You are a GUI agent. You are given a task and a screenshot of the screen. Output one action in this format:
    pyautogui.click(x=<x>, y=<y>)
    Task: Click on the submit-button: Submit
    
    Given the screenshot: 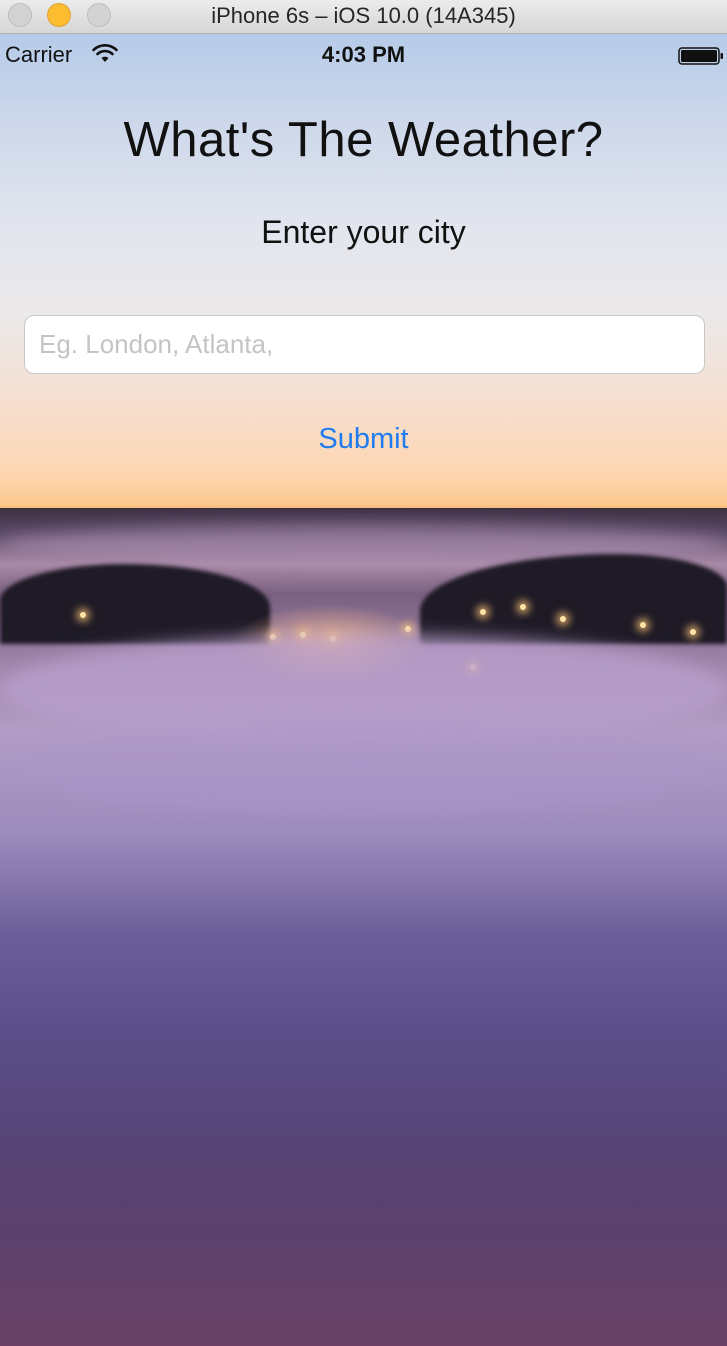 What is the action you would take?
    pyautogui.click(x=364, y=439)
    